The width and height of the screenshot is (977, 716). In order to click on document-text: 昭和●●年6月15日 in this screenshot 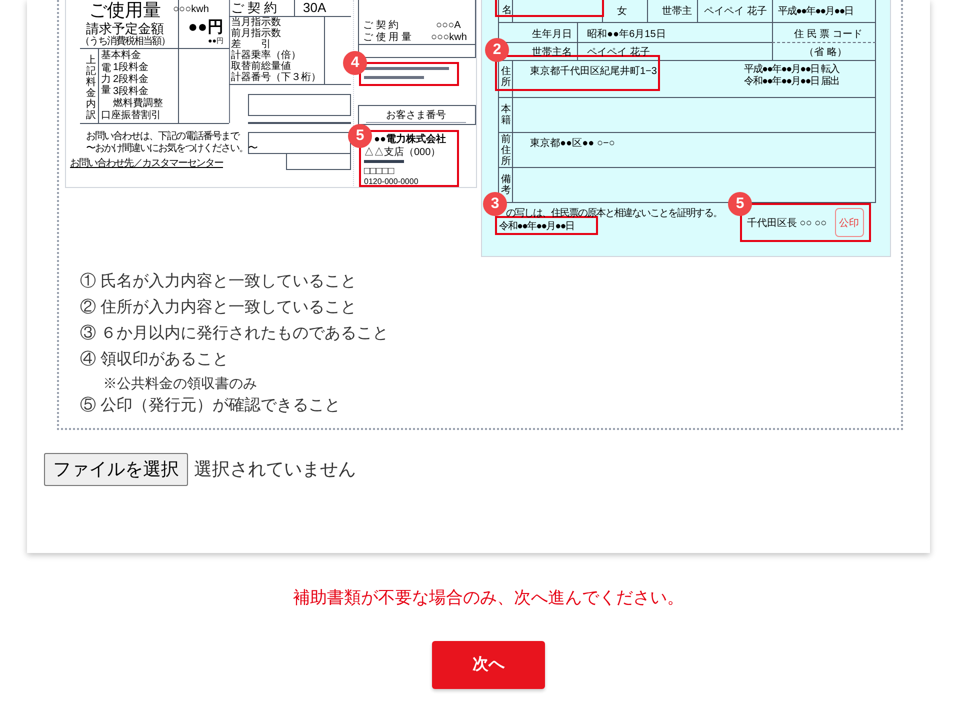, I will do `click(626, 34)`.